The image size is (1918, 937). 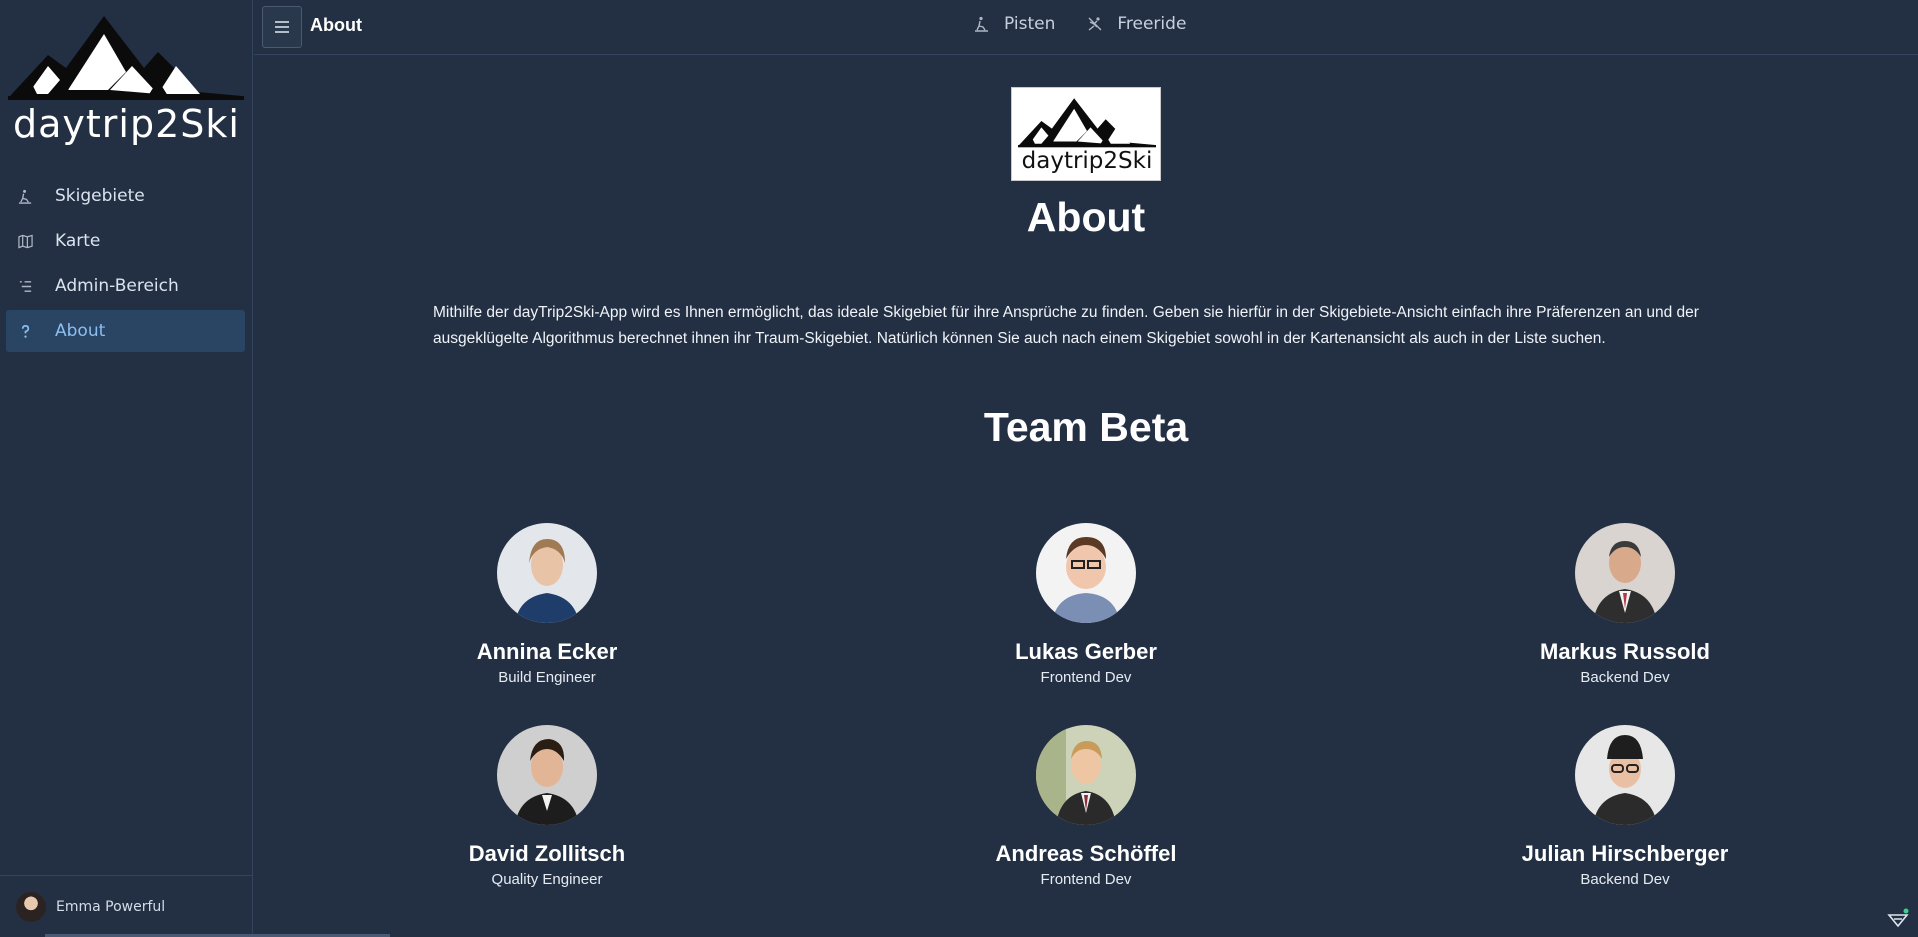 I want to click on notification-icon, so click(x=1898, y=918).